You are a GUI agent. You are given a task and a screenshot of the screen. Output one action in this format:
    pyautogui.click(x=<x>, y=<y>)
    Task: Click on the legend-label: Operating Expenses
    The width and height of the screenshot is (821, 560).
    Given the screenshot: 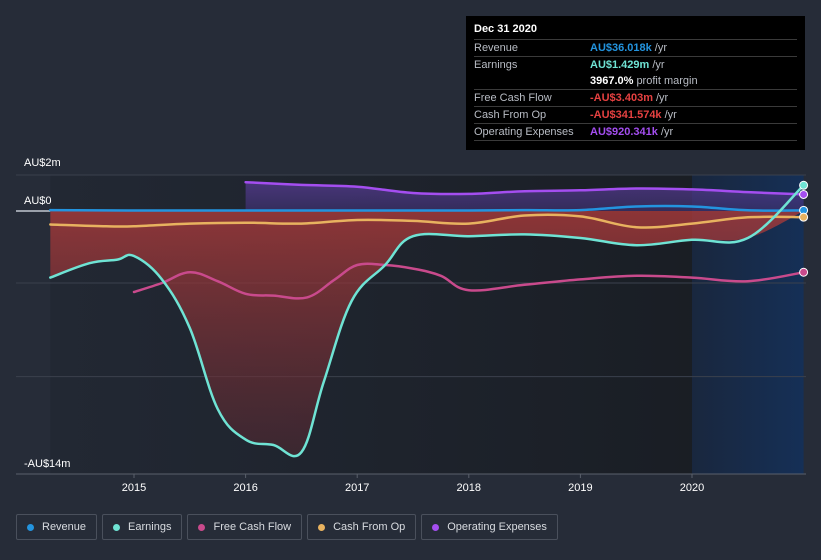 What is the action you would take?
    pyautogui.click(x=497, y=527)
    